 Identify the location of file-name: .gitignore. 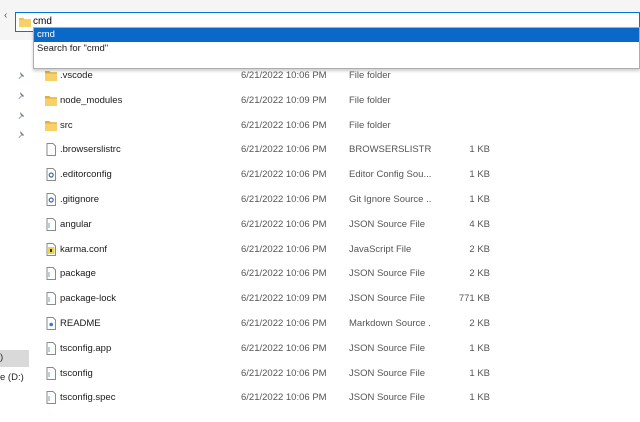
(80, 199).